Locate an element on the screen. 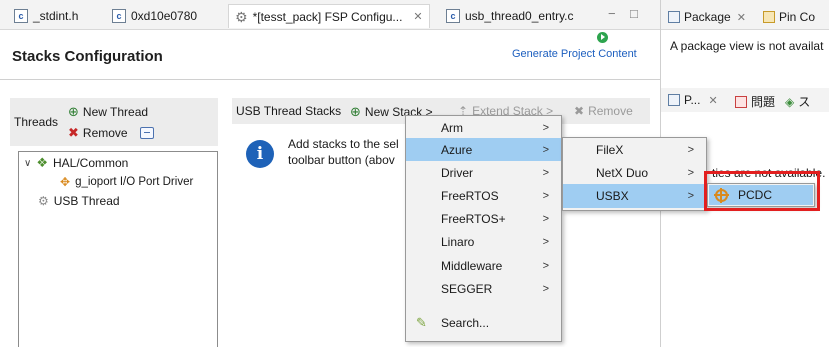 The height and width of the screenshot is (347, 829). info-line-2: toolbar button (abov is located at coordinates (341, 160).